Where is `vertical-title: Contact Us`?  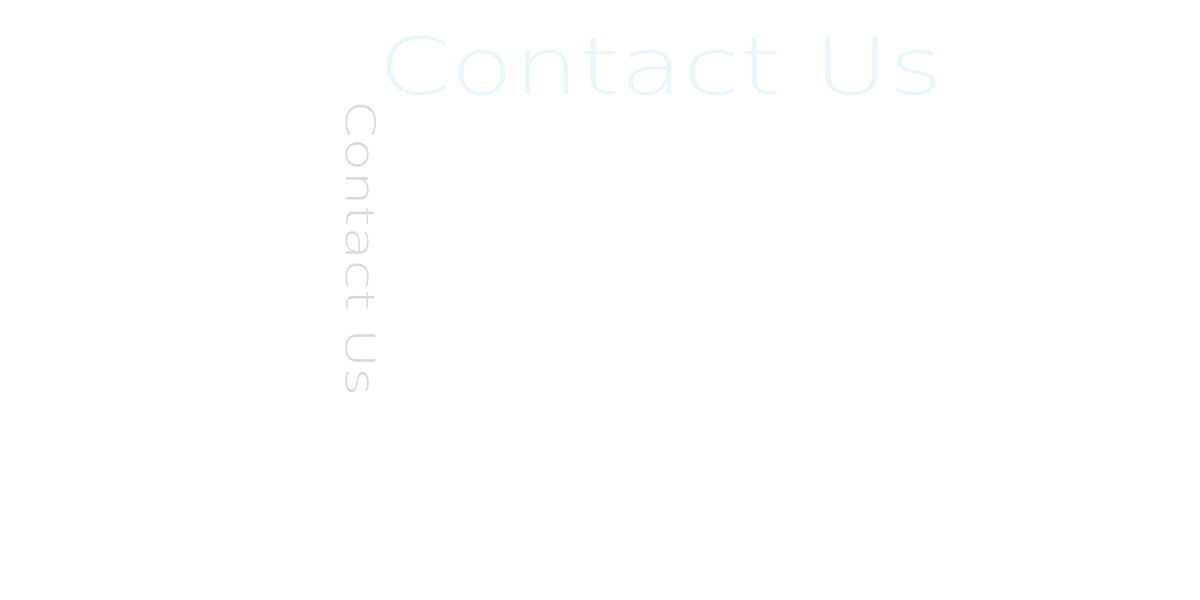
vertical-title: Contact Us is located at coordinates (359, 248).